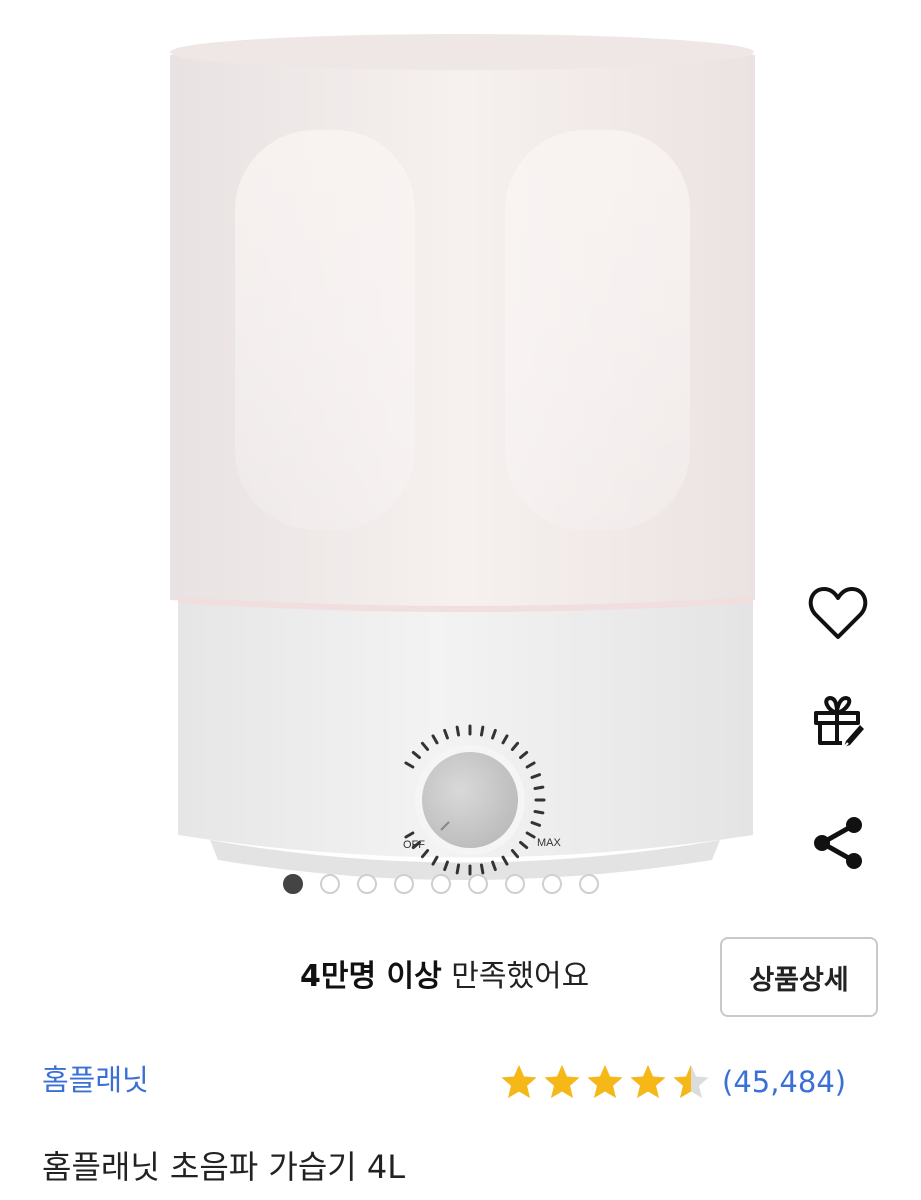 The image size is (921, 1200). What do you see at coordinates (414, 845) in the screenshot?
I see `svg-text: OFF` at bounding box center [414, 845].